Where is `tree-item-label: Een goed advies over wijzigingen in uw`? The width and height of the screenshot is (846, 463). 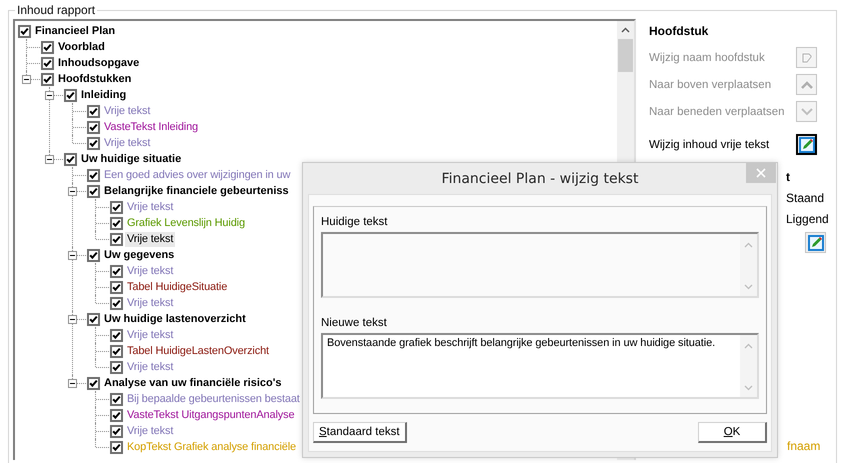 tree-item-label: Een goed advies over wijzigingen in uw is located at coordinates (197, 175).